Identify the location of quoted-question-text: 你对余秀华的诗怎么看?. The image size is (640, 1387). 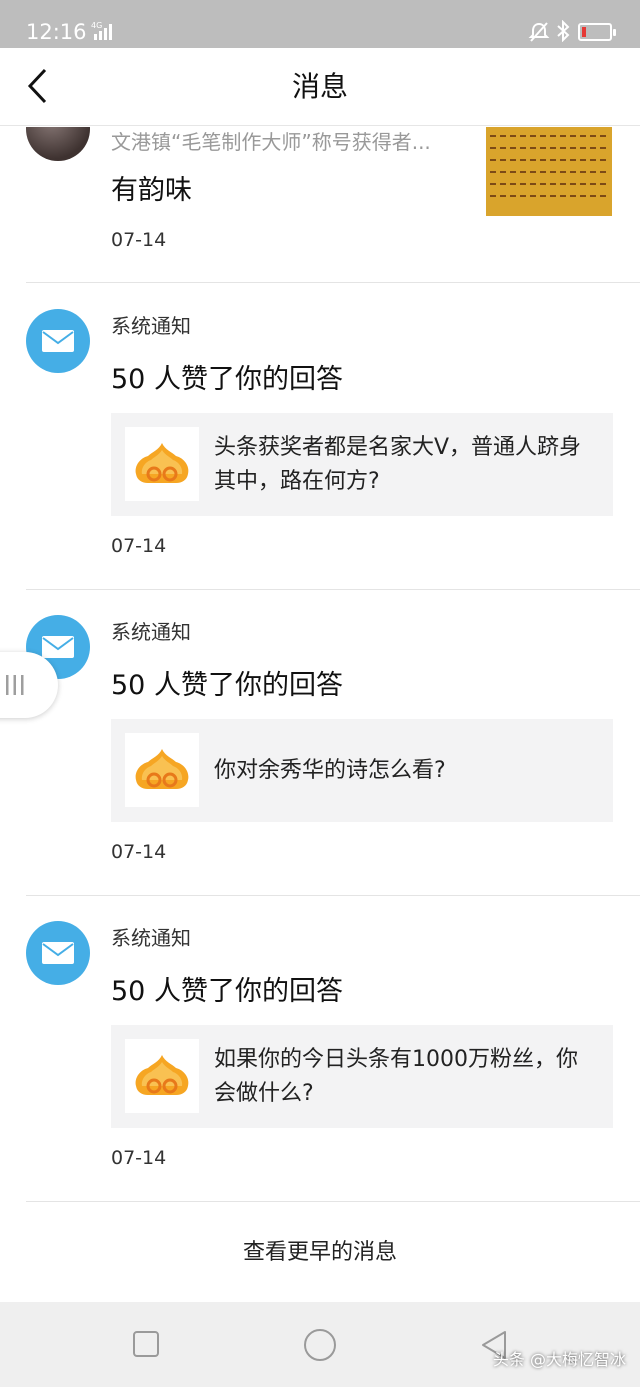
(330, 770).